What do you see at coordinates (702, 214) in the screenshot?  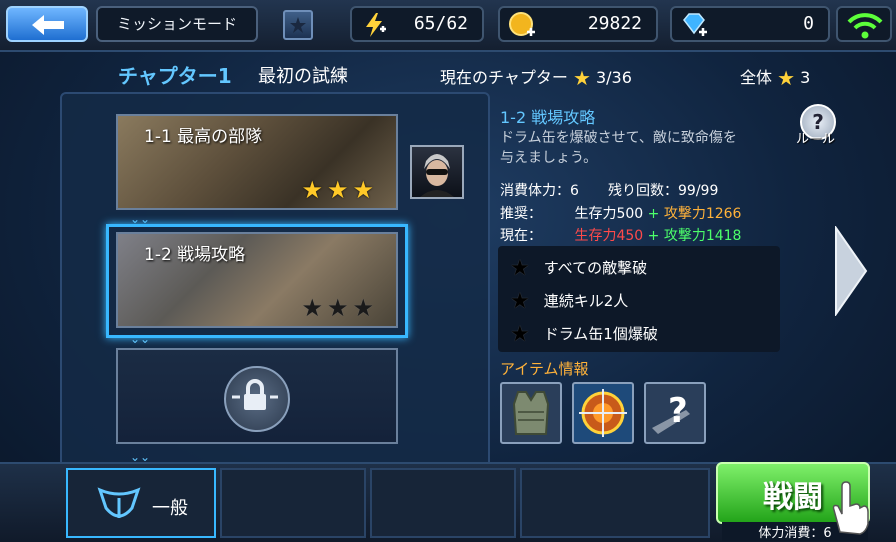 I see `recommended-attack: 攻撃力1266` at bounding box center [702, 214].